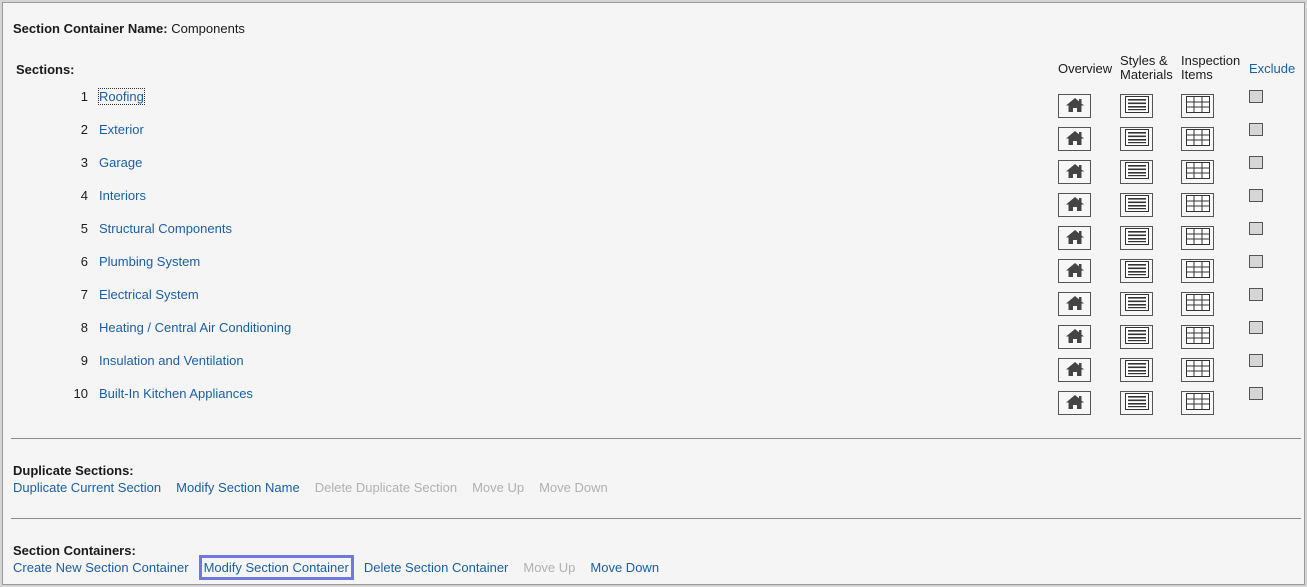 This screenshot has height=587, width=1307. I want to click on section-row: 1 Roofing, so click(654, 103).